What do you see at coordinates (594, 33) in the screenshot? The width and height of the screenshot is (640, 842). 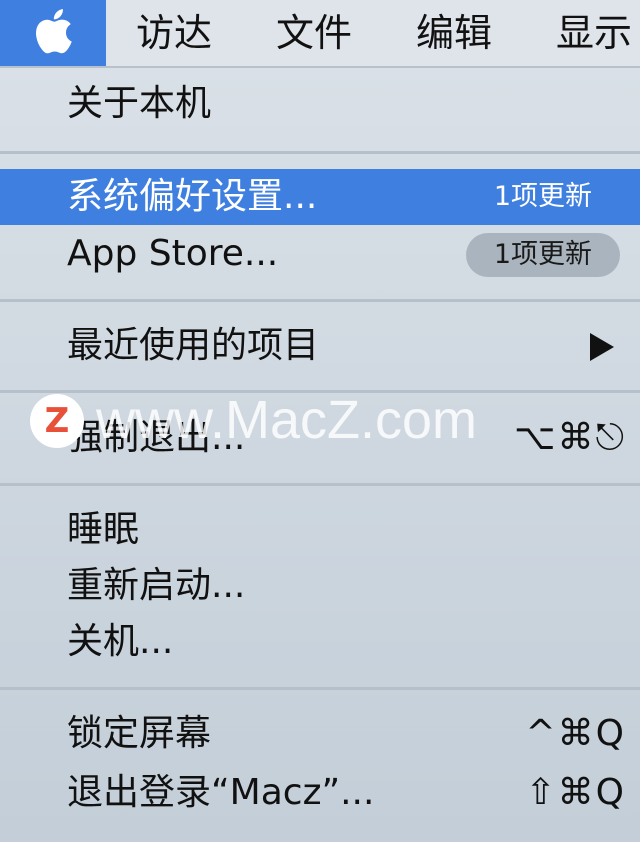 I see `menubar-view: 显示` at bounding box center [594, 33].